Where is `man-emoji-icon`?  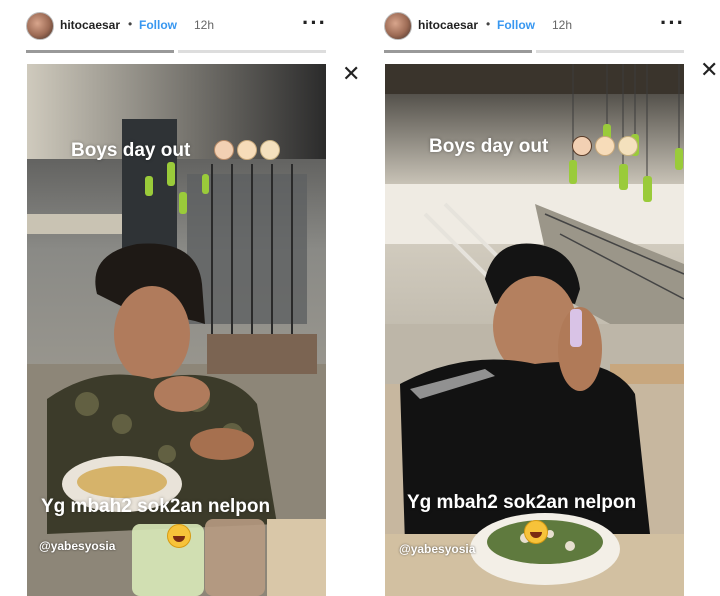 man-emoji-icon is located at coordinates (224, 150).